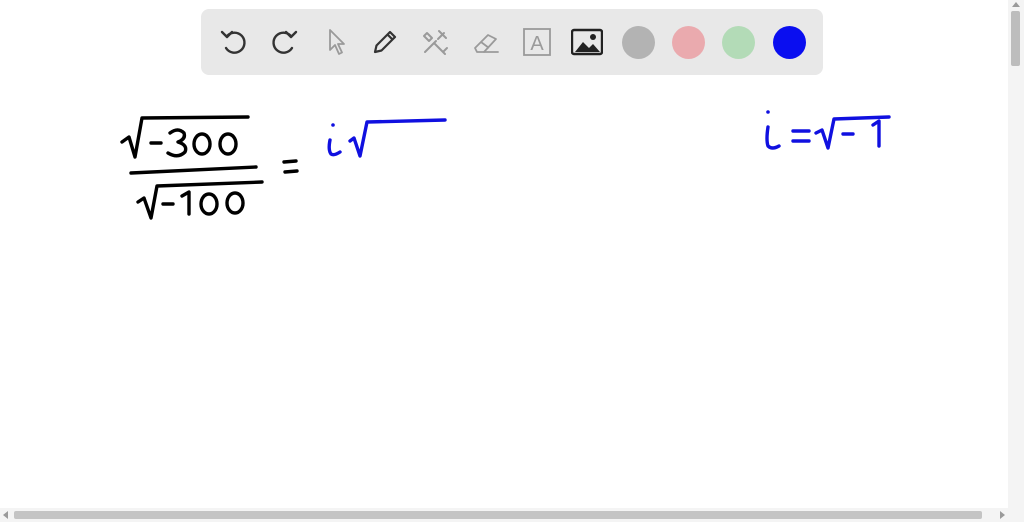  Describe the element at coordinates (1015, 38) in the screenshot. I see `vertical-scroll-thumb` at that location.